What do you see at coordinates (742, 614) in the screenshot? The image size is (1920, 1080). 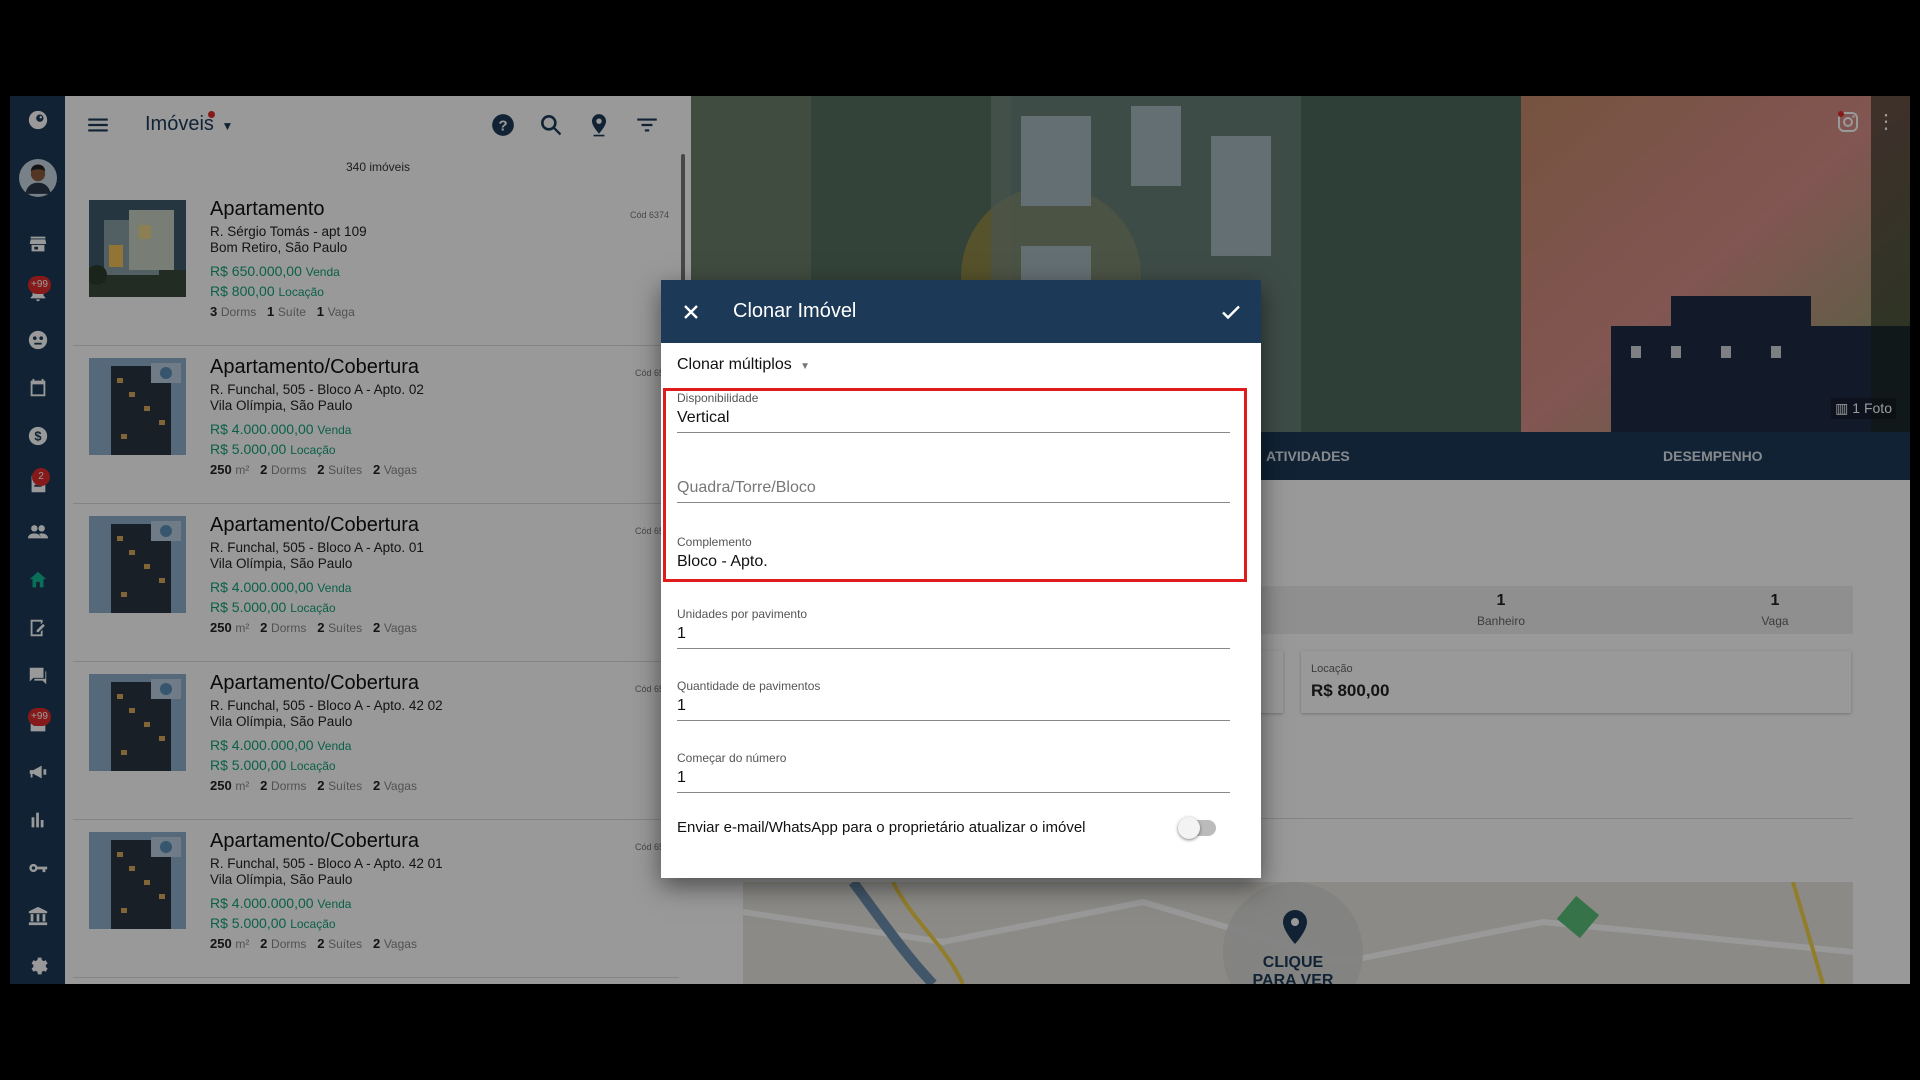 I see `unidades-label: Unidades por pavimento` at bounding box center [742, 614].